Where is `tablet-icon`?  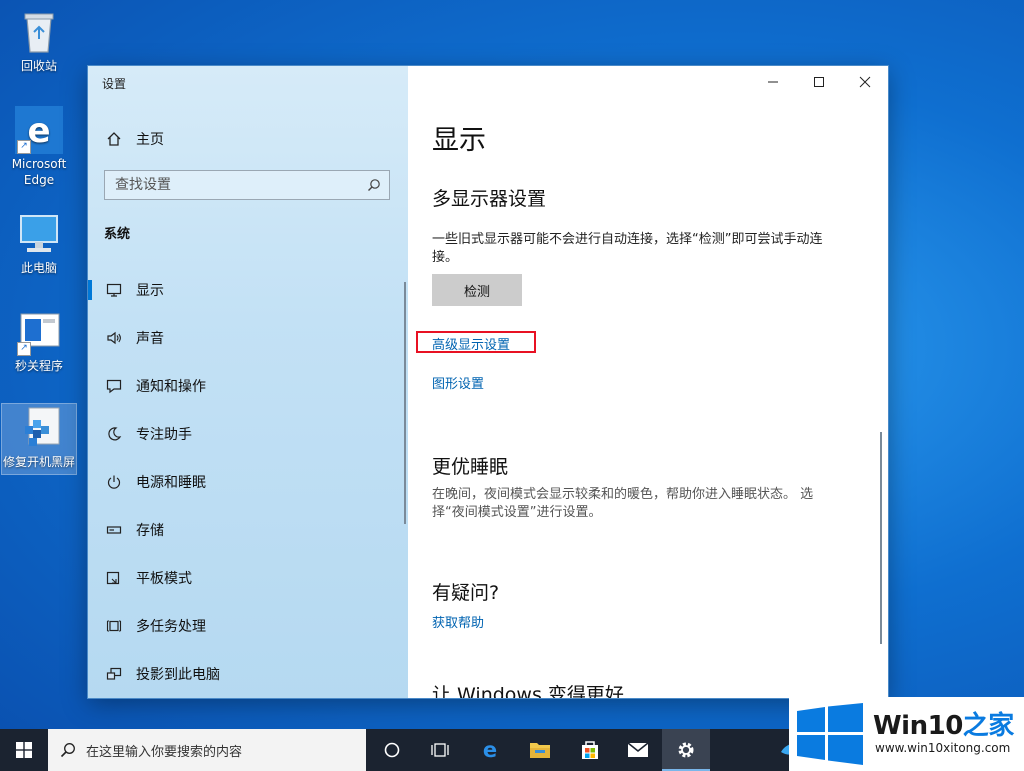
tablet-icon is located at coordinates (114, 578).